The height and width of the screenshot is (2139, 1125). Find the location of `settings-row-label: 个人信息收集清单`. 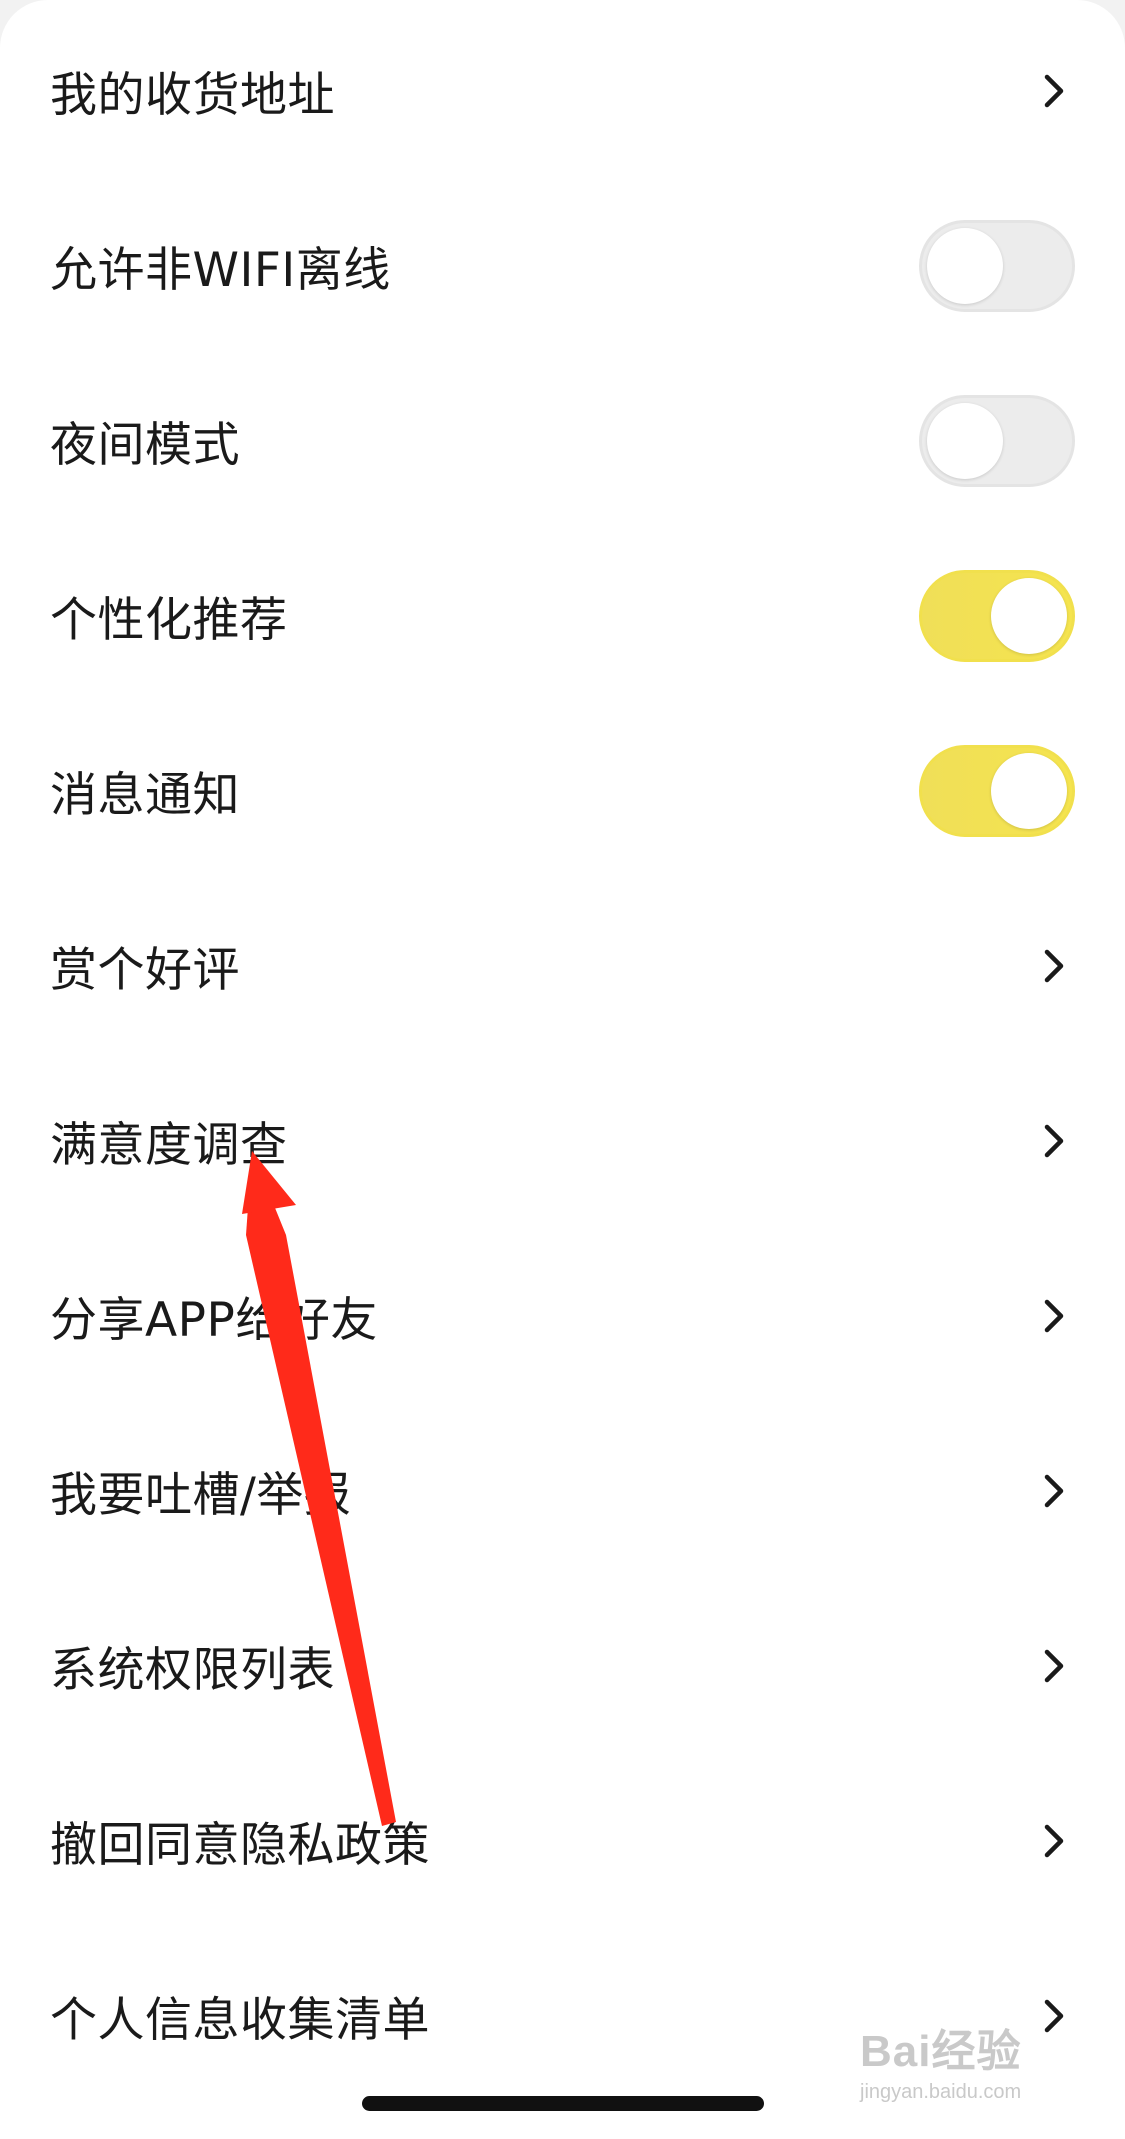

settings-row-label: 个人信息收集清单 is located at coordinates (240, 2020).